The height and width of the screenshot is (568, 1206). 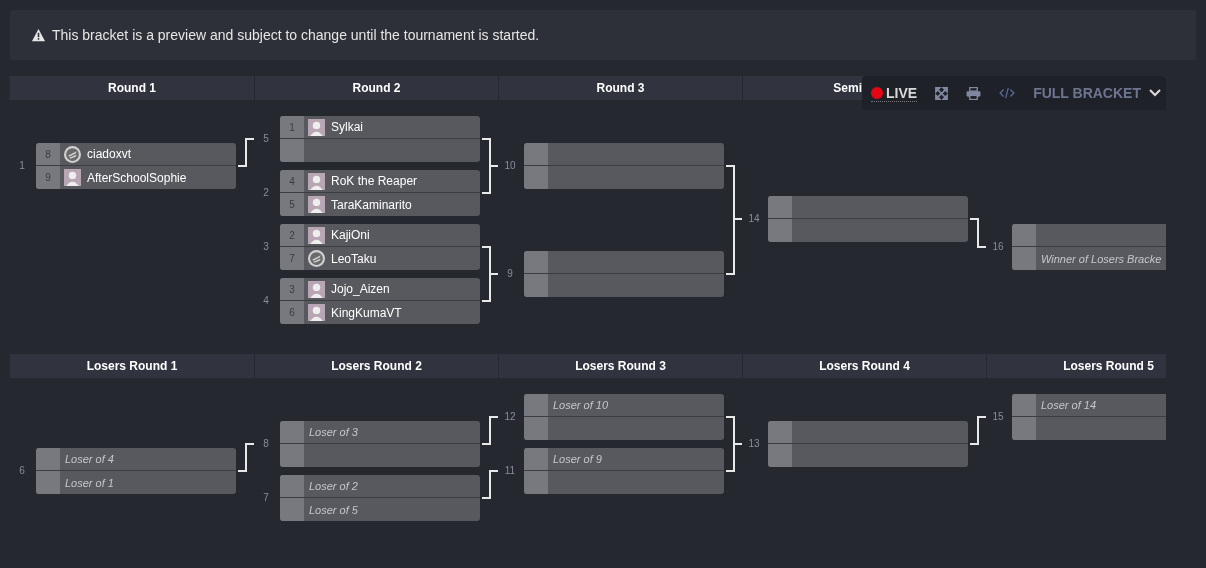 I want to click on seed-number: 5, so click(x=292, y=204).